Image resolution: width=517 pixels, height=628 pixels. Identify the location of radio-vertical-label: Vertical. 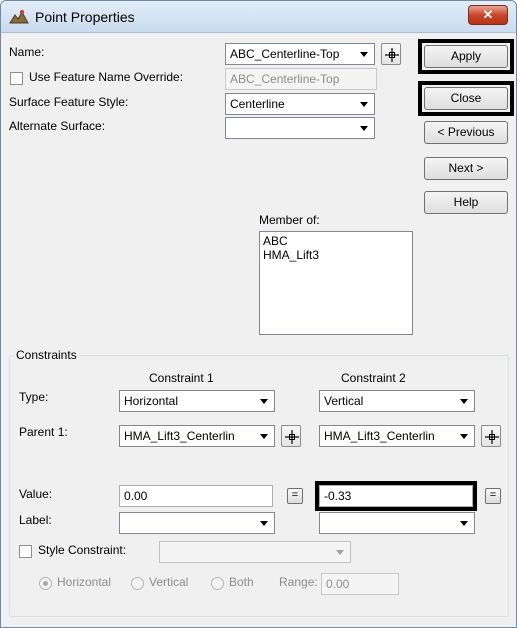
(169, 582).